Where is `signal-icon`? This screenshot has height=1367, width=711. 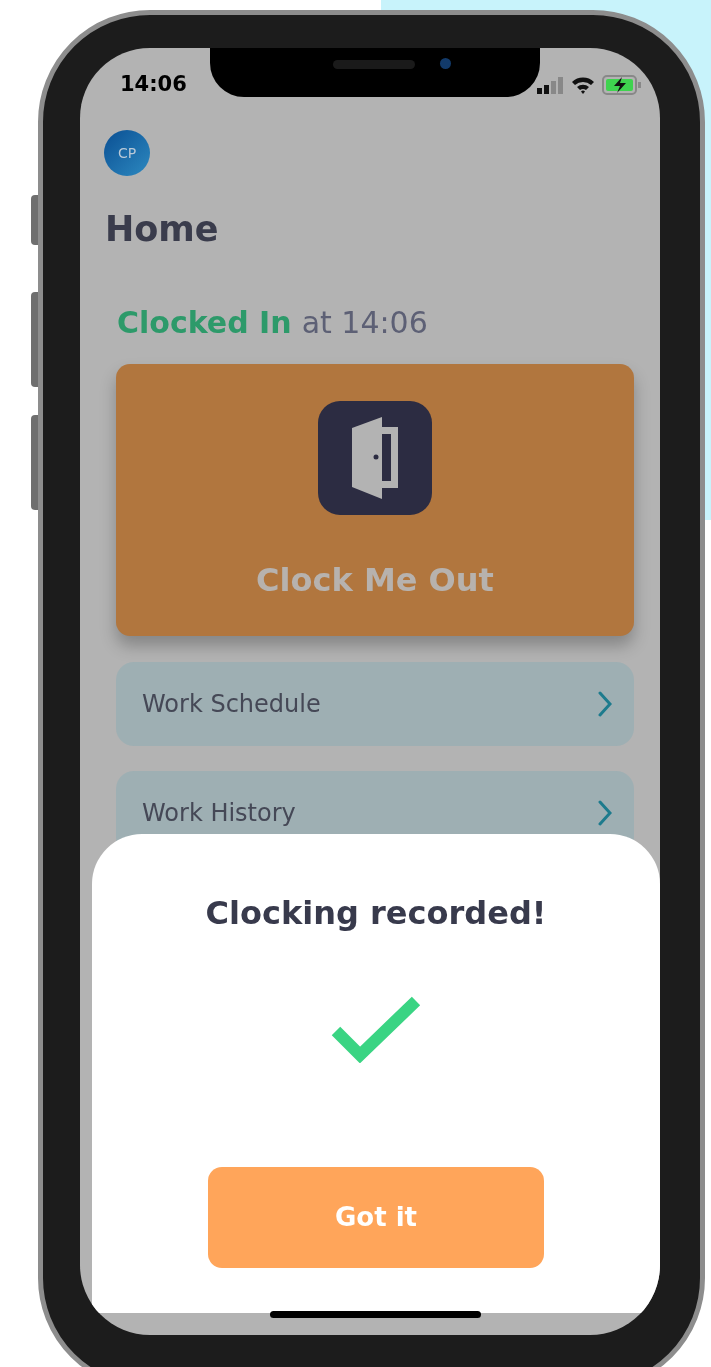 signal-icon is located at coordinates (550, 85).